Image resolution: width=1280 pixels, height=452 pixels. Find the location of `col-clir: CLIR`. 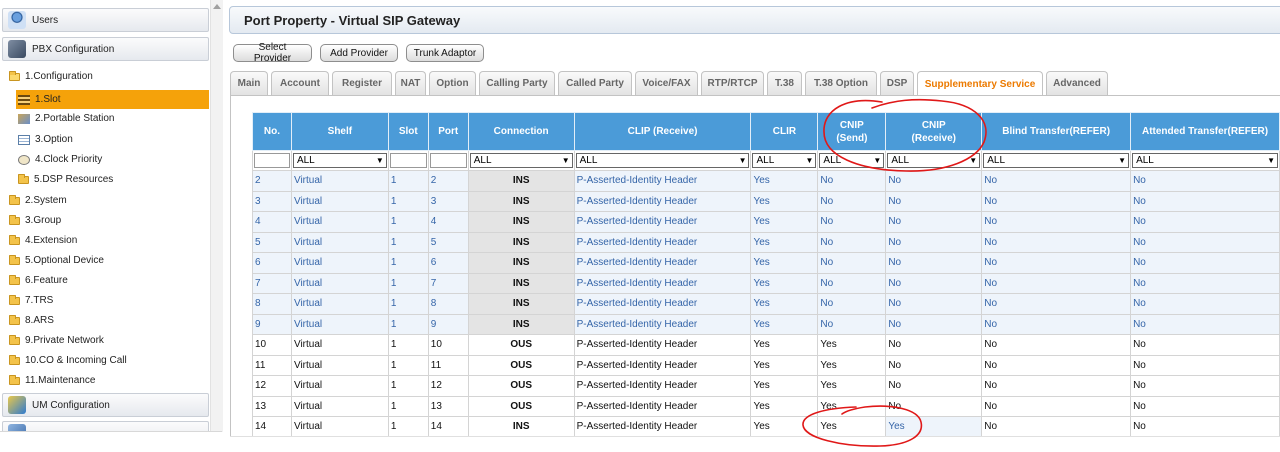

col-clir: CLIR is located at coordinates (784, 131).